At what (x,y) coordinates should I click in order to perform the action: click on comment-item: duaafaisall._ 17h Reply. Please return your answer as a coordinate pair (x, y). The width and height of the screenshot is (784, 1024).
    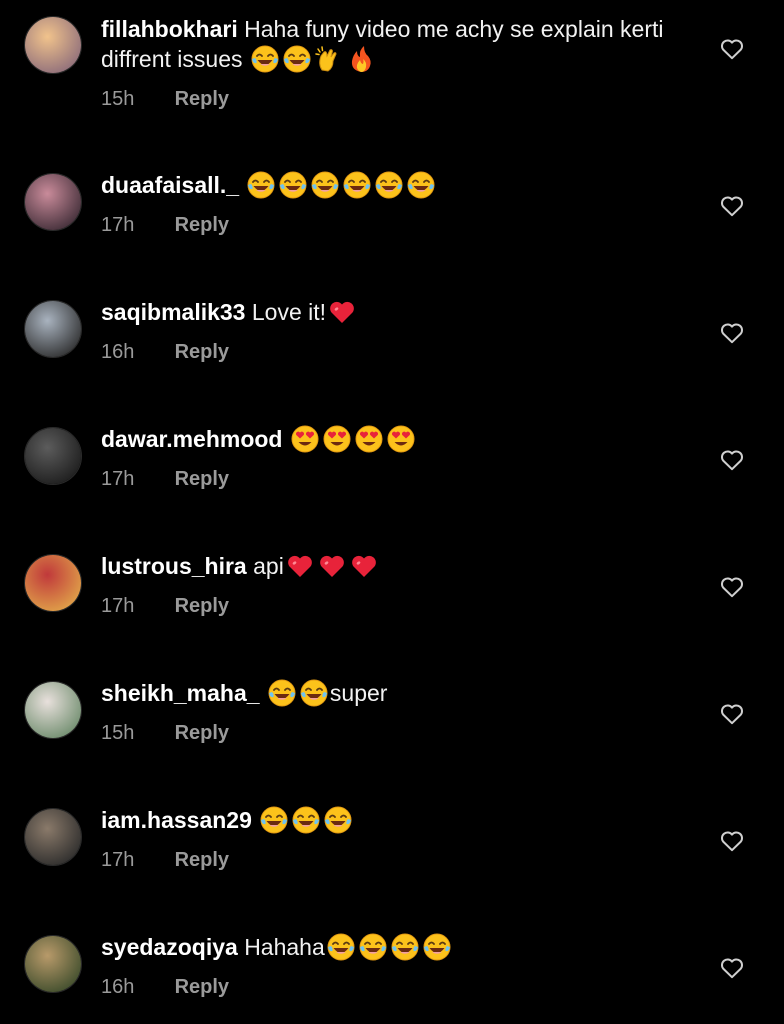
    Looking at the image, I should click on (392, 190).